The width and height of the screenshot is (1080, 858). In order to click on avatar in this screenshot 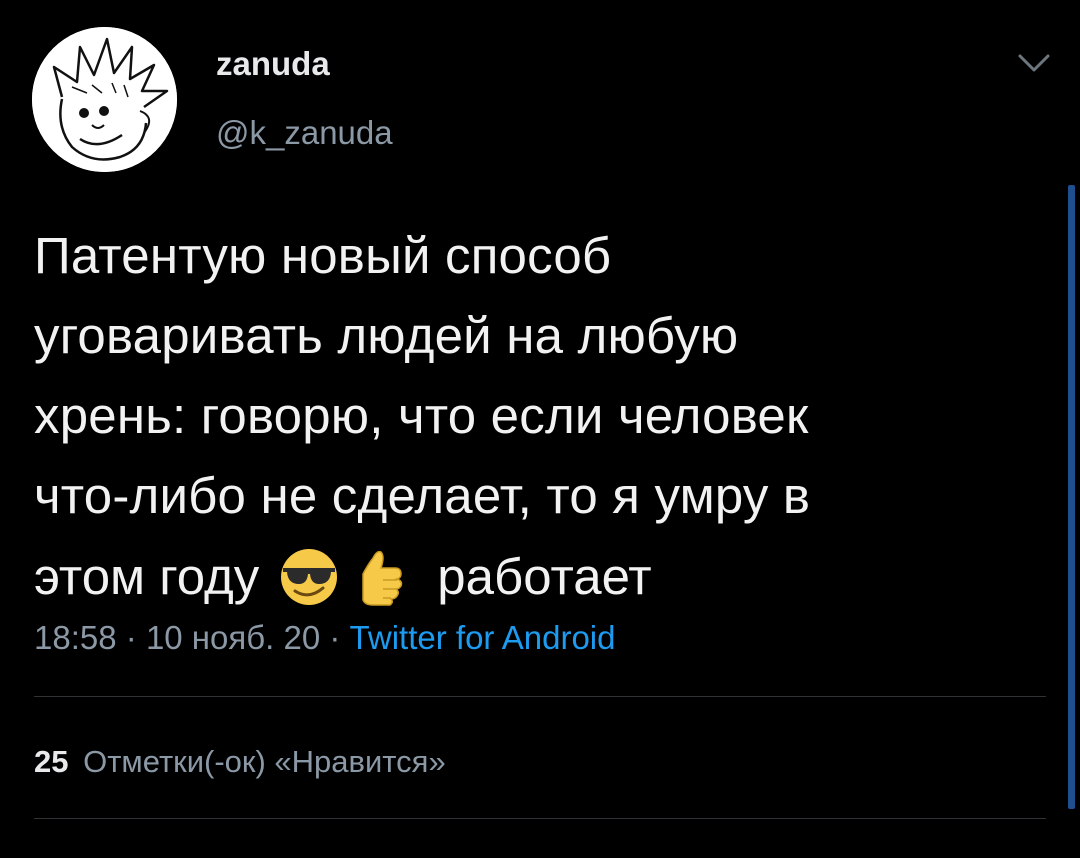, I will do `click(104, 99)`.